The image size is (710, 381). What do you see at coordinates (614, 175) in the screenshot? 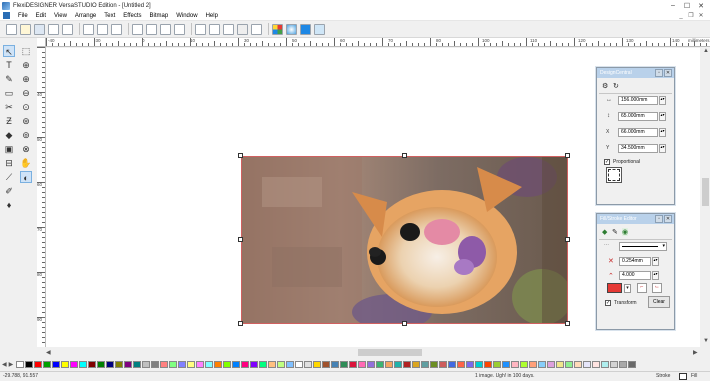
I see `reference-point-selector` at bounding box center [614, 175].